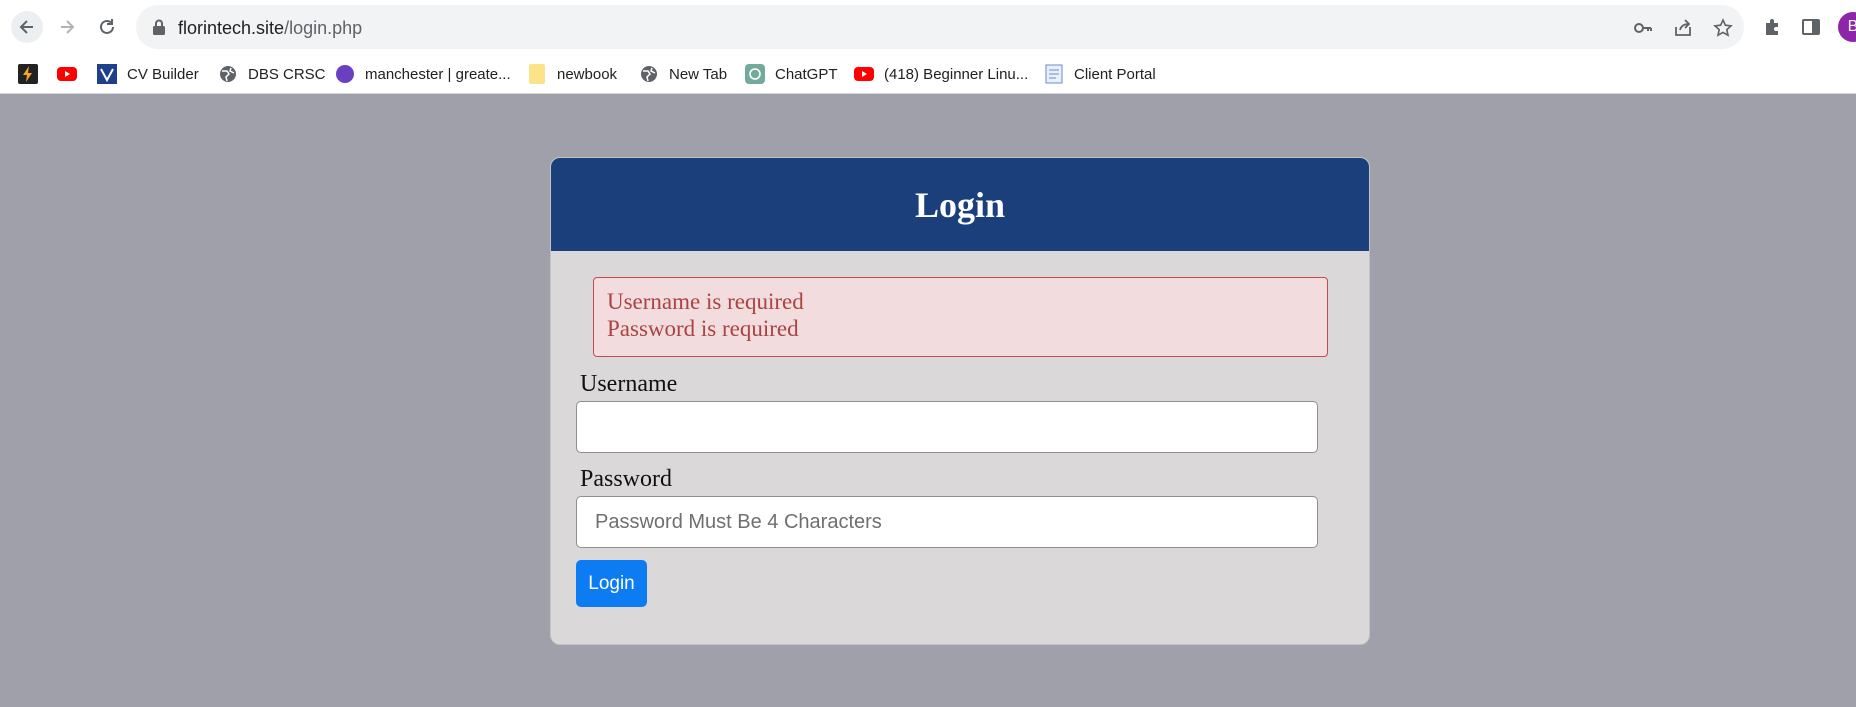  Describe the element at coordinates (1811, 27) in the screenshot. I see `side-panel-icon` at that location.